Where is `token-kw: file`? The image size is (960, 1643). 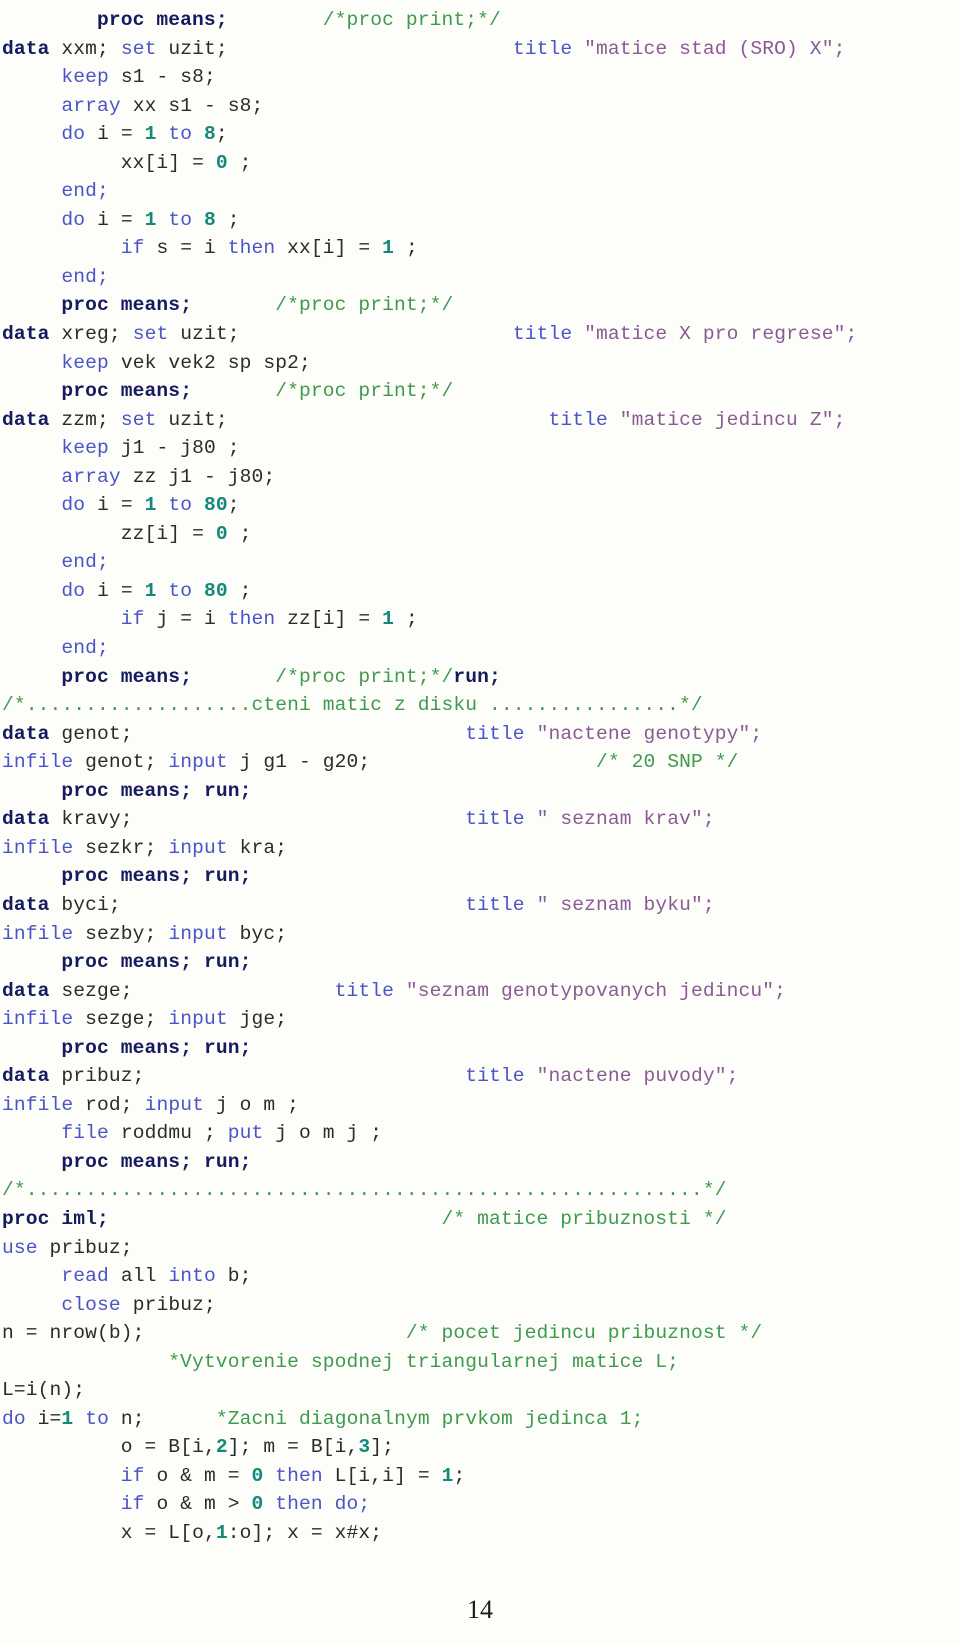
token-kw: file is located at coordinates (85, 1133).